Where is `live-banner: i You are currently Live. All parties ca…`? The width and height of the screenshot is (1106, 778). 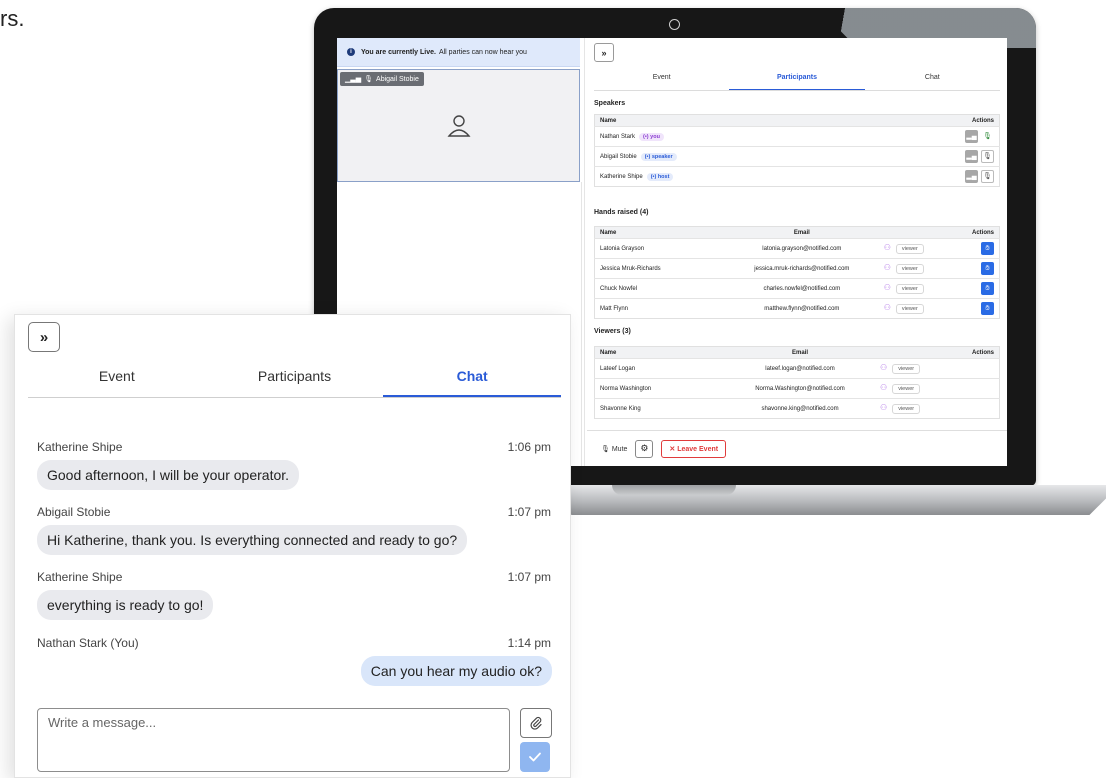
live-banner: i You are currently Live. All parties ca… is located at coordinates (458, 52).